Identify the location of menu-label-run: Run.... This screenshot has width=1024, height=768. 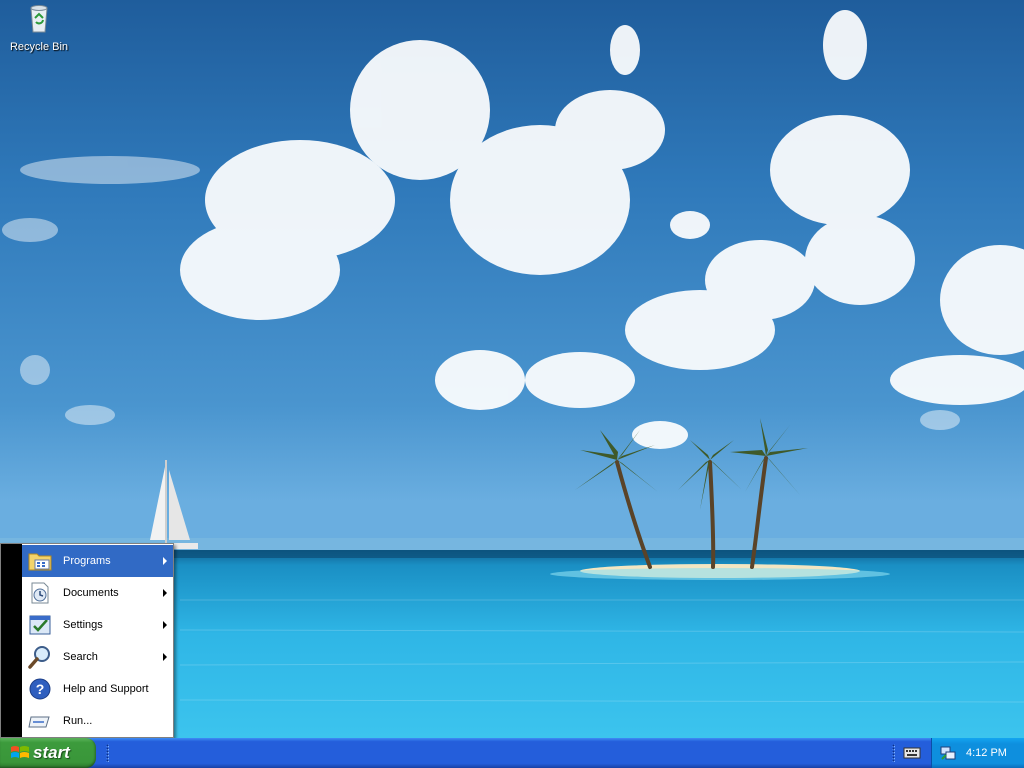
(78, 721).